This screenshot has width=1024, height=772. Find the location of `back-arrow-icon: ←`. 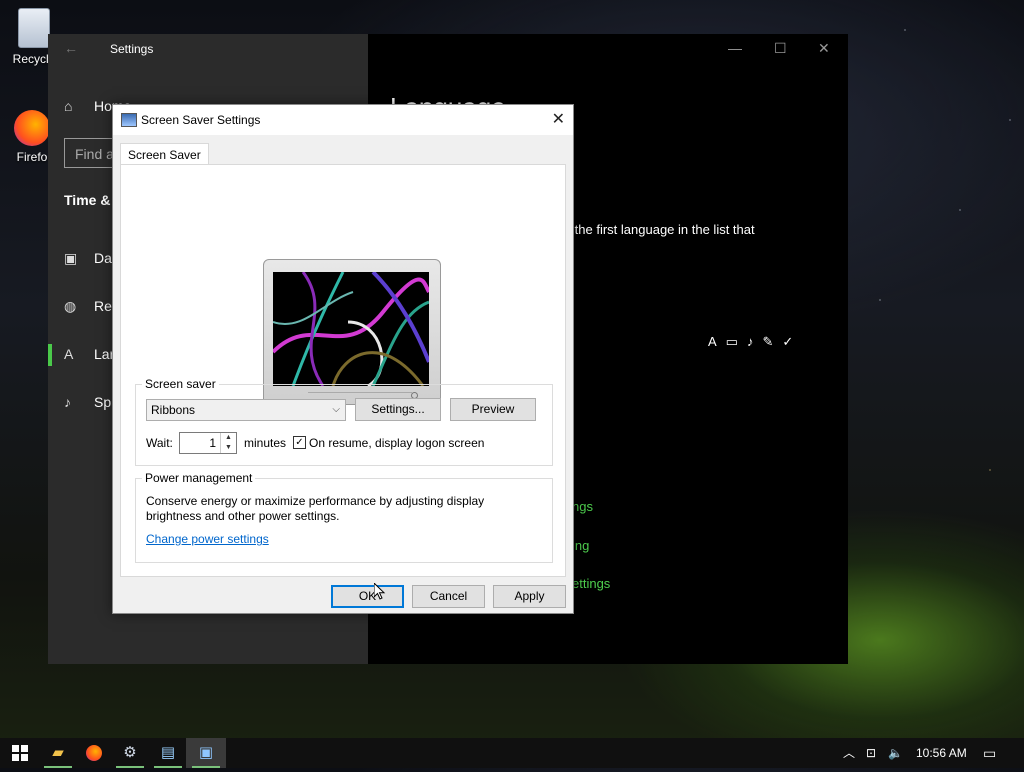

back-arrow-icon: ← is located at coordinates (71, 48).